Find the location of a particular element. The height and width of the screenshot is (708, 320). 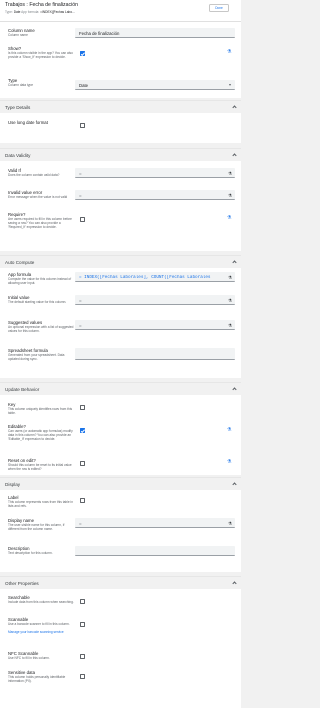

long-date-label: Use long date format is located at coordinates (28, 122).